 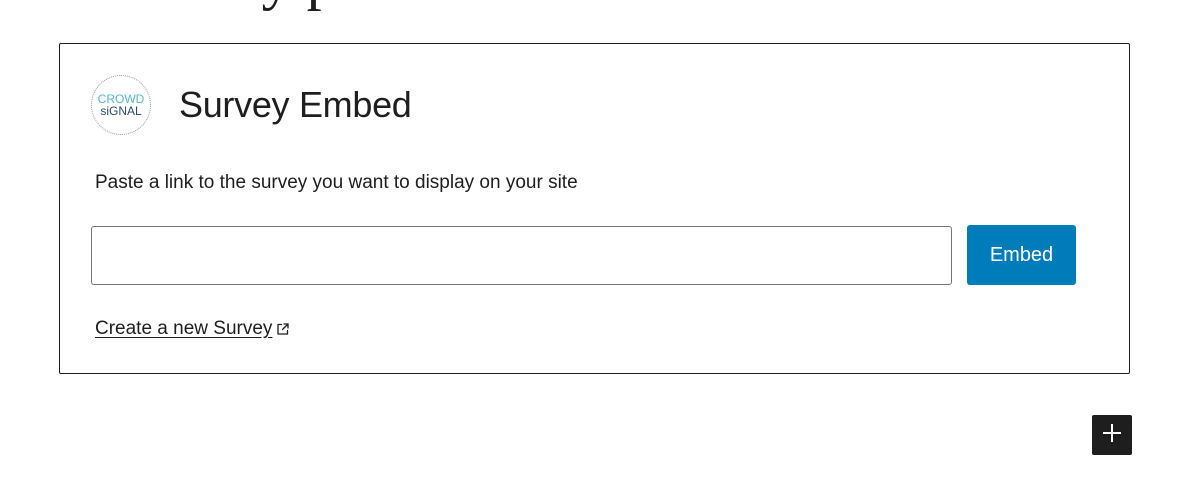 What do you see at coordinates (283, 329) in the screenshot?
I see `external-link-icon` at bounding box center [283, 329].